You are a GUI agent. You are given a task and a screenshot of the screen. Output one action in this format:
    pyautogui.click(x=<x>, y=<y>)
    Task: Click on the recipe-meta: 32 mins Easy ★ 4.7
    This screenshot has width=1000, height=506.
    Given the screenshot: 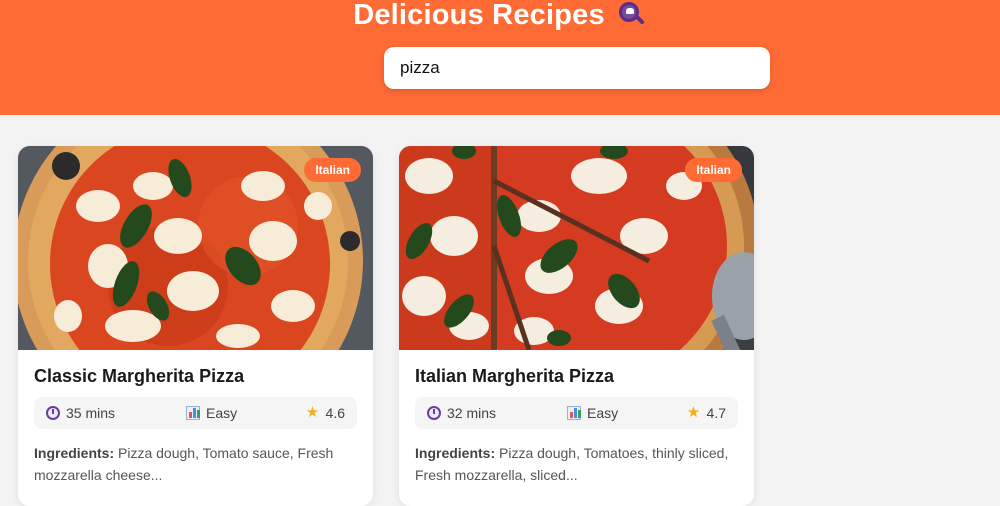 What is the action you would take?
    pyautogui.click(x=576, y=413)
    